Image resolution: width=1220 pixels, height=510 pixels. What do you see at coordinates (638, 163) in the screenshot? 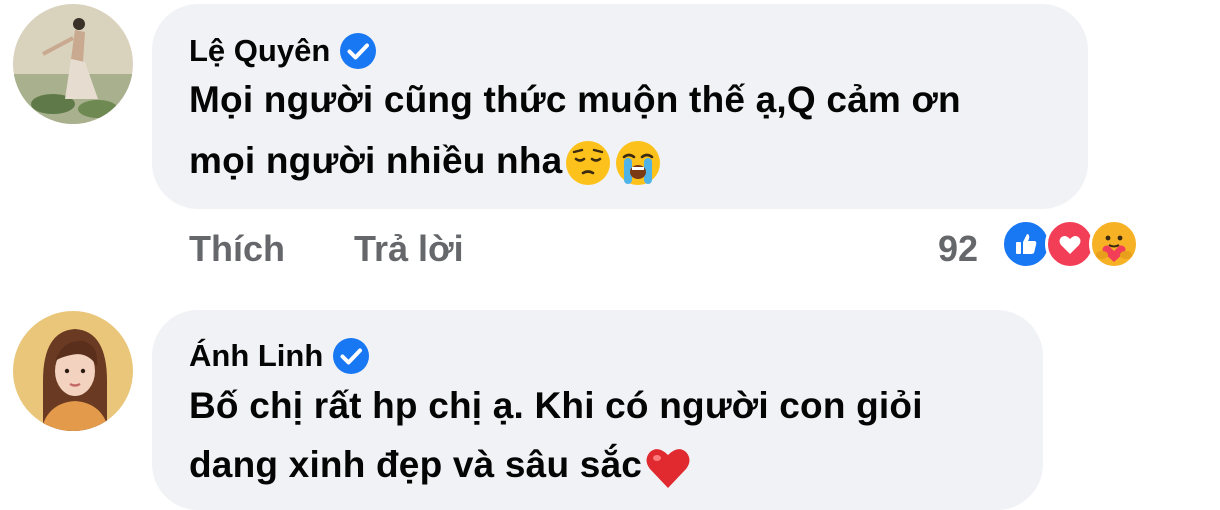
I see `loudly-crying-face-emoji` at bounding box center [638, 163].